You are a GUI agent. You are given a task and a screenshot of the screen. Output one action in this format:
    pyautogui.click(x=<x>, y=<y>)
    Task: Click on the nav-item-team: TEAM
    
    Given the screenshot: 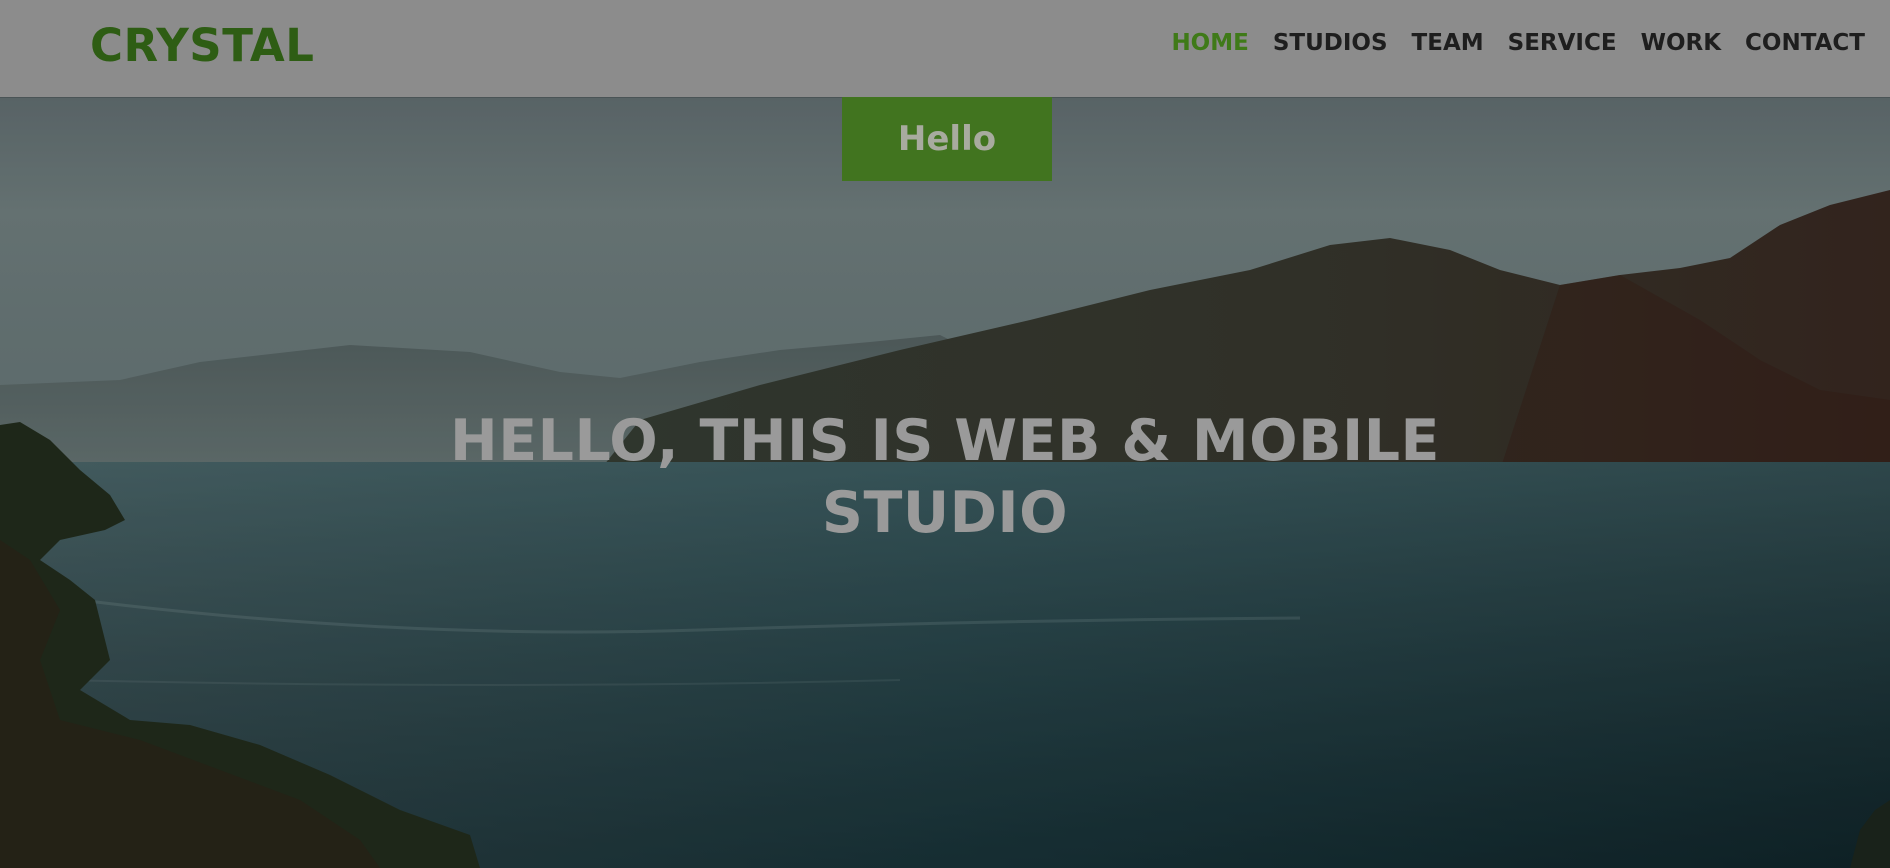 What is the action you would take?
    pyautogui.click(x=1448, y=43)
    